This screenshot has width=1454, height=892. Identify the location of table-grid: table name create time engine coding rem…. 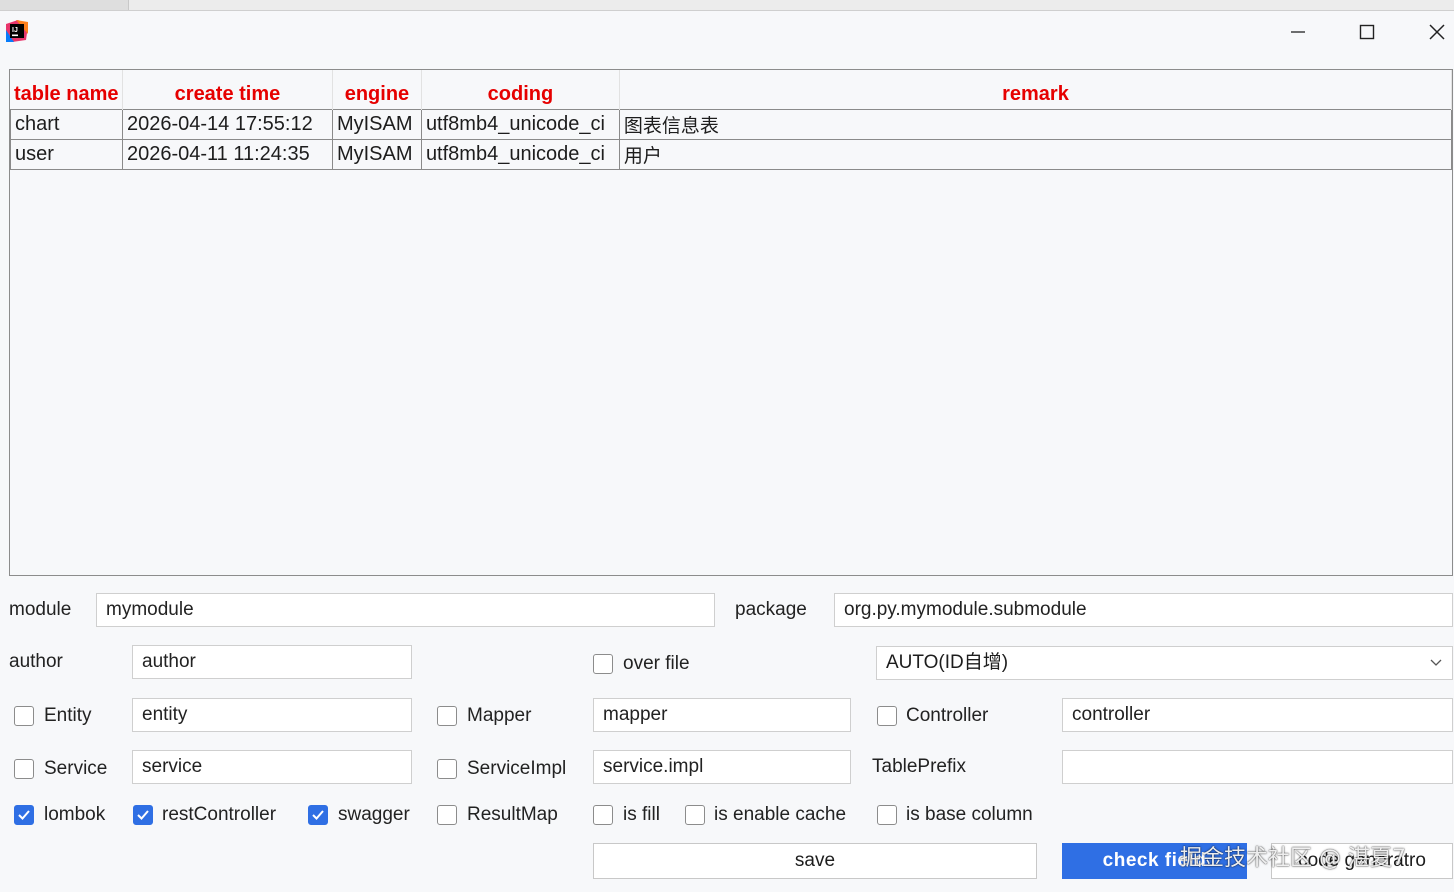
(731, 120).